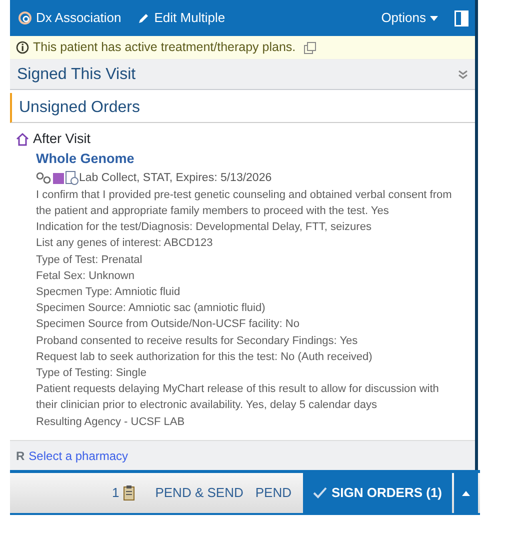  Describe the element at coordinates (434, 18) in the screenshot. I see `caret-icon` at that location.